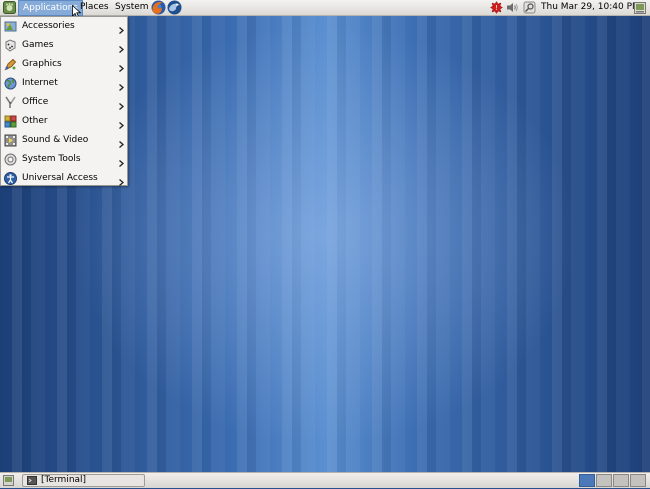 This screenshot has width=650, height=489. Describe the element at coordinates (529, 7) in the screenshot. I see `network-icon` at that location.